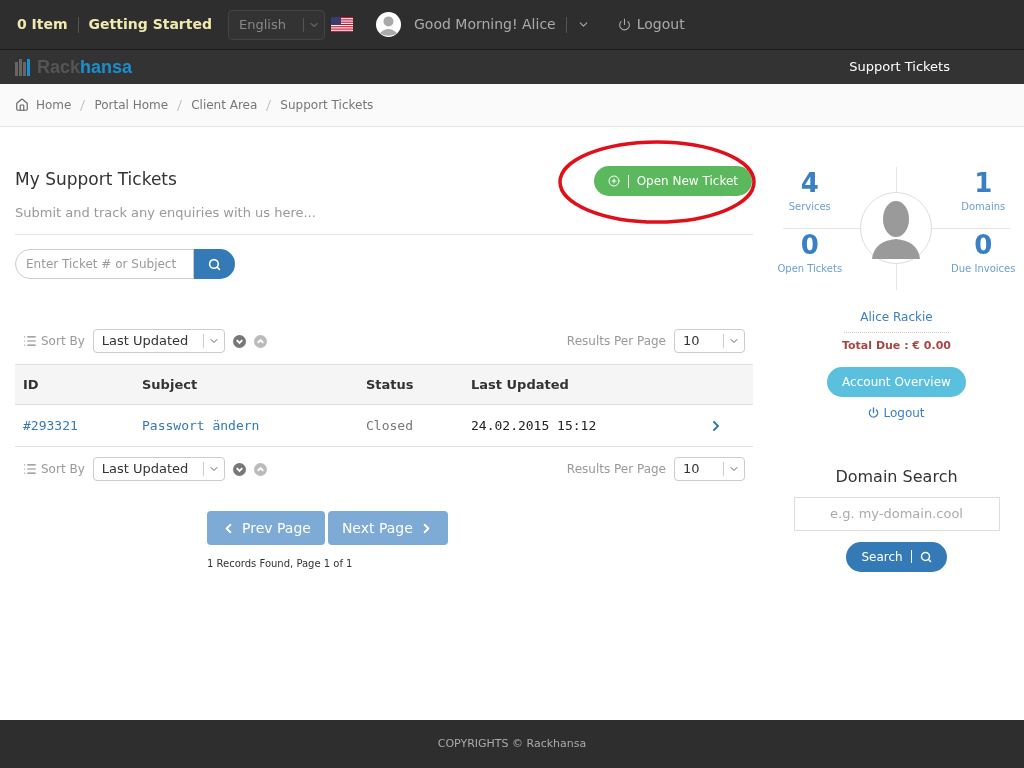 This screenshot has height=768, width=1024. Describe the element at coordinates (280, 564) in the screenshot. I see `records-summary: 1 Records Found, Page 1 of 1` at that location.